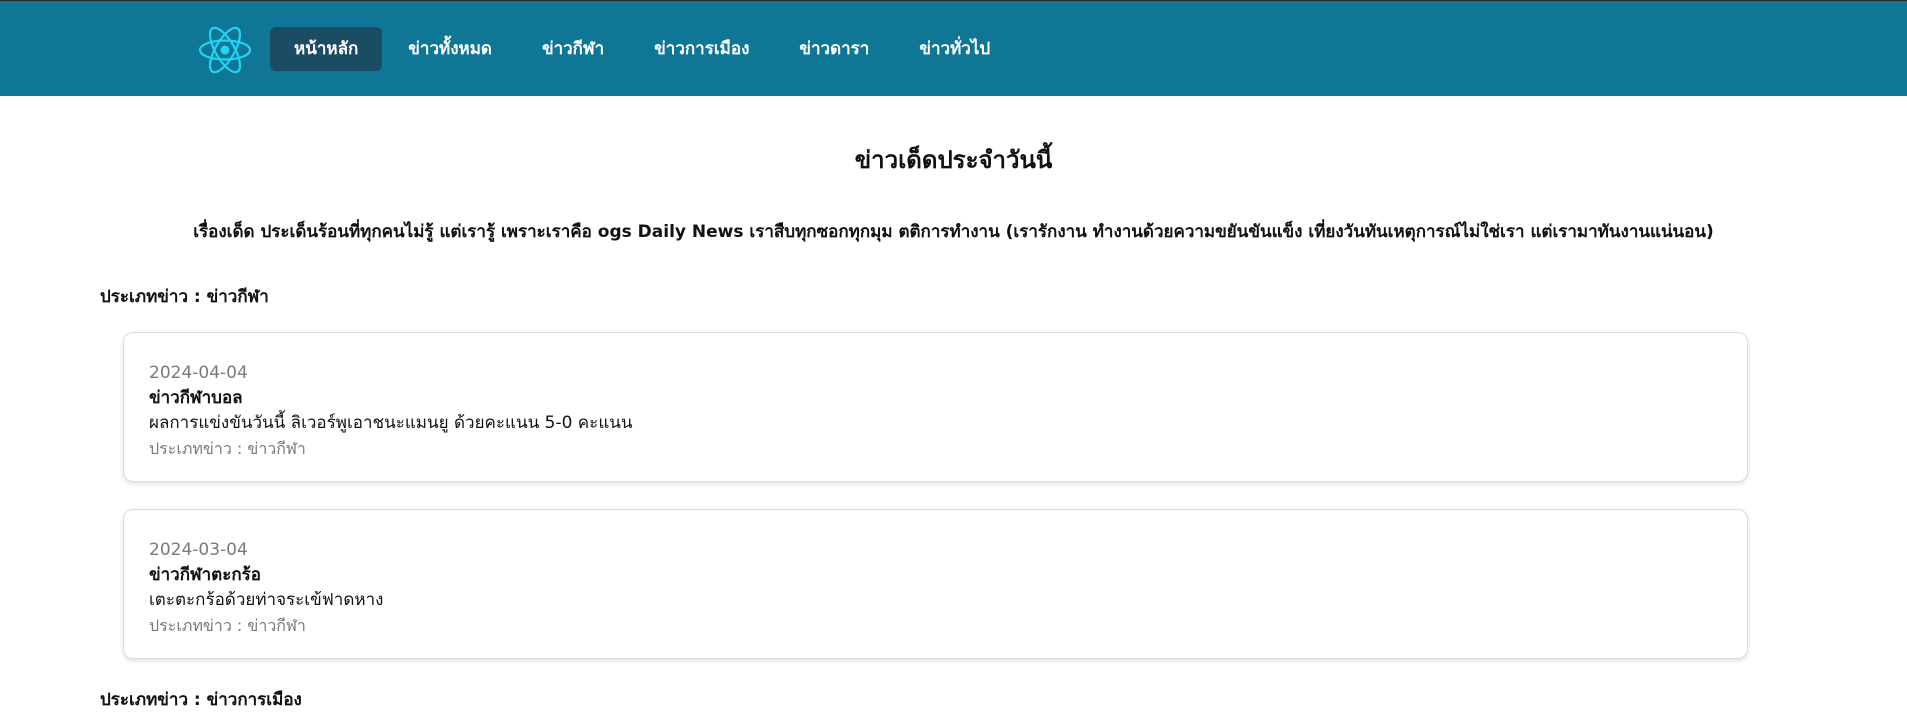  Describe the element at coordinates (198, 550) in the screenshot. I see `news-date: 2024-03-04` at that location.